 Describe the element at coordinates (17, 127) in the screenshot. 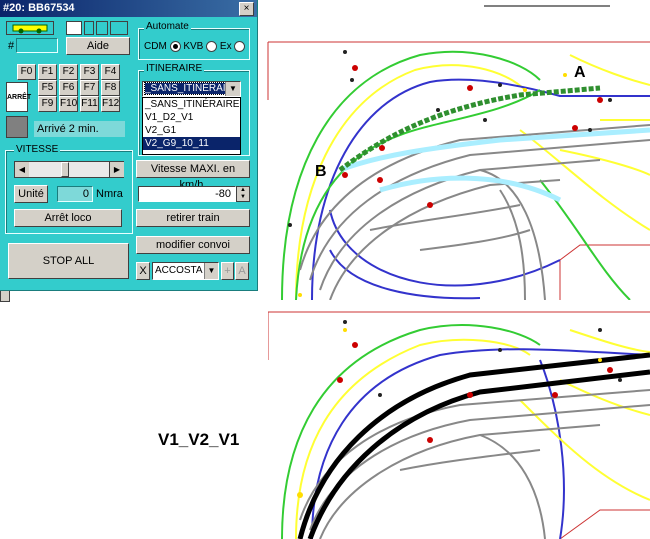

I see `status-indicator` at that location.